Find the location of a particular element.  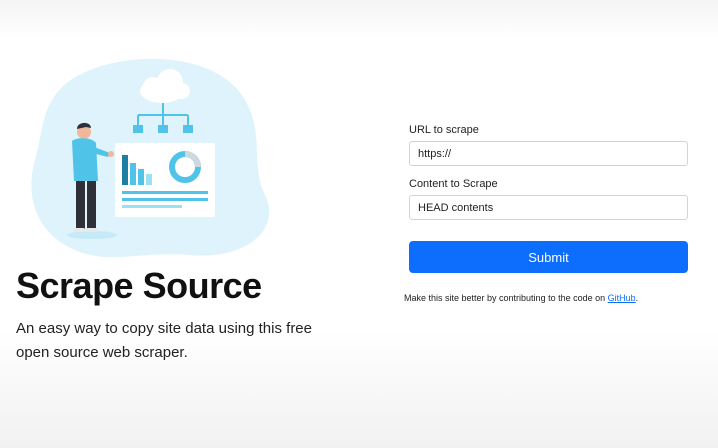

content-input is located at coordinates (548, 207).